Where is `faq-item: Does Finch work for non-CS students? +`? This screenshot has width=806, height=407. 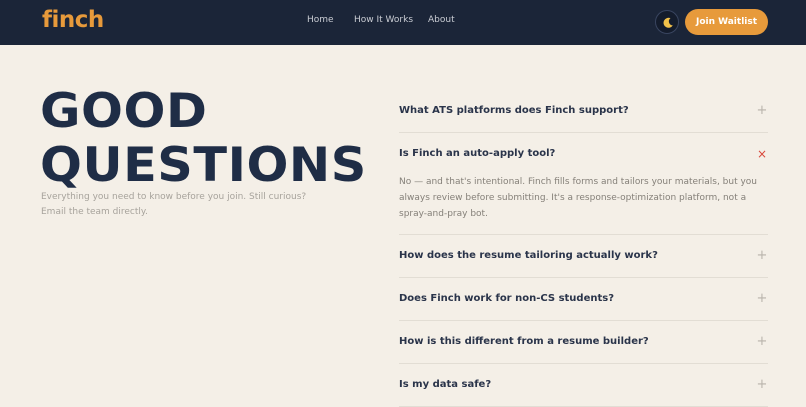 faq-item: Does Finch work for non-CS students? + is located at coordinates (583, 299).